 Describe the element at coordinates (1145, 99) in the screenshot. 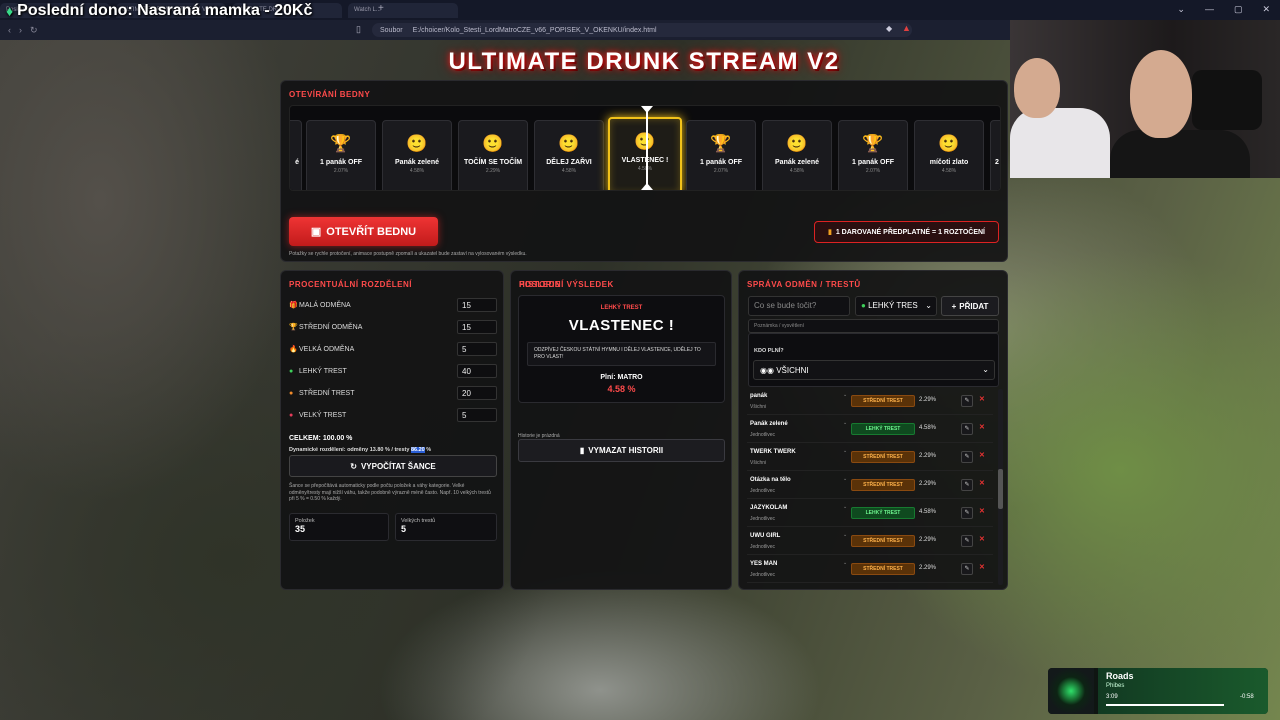

I see `webcam-feed` at that location.